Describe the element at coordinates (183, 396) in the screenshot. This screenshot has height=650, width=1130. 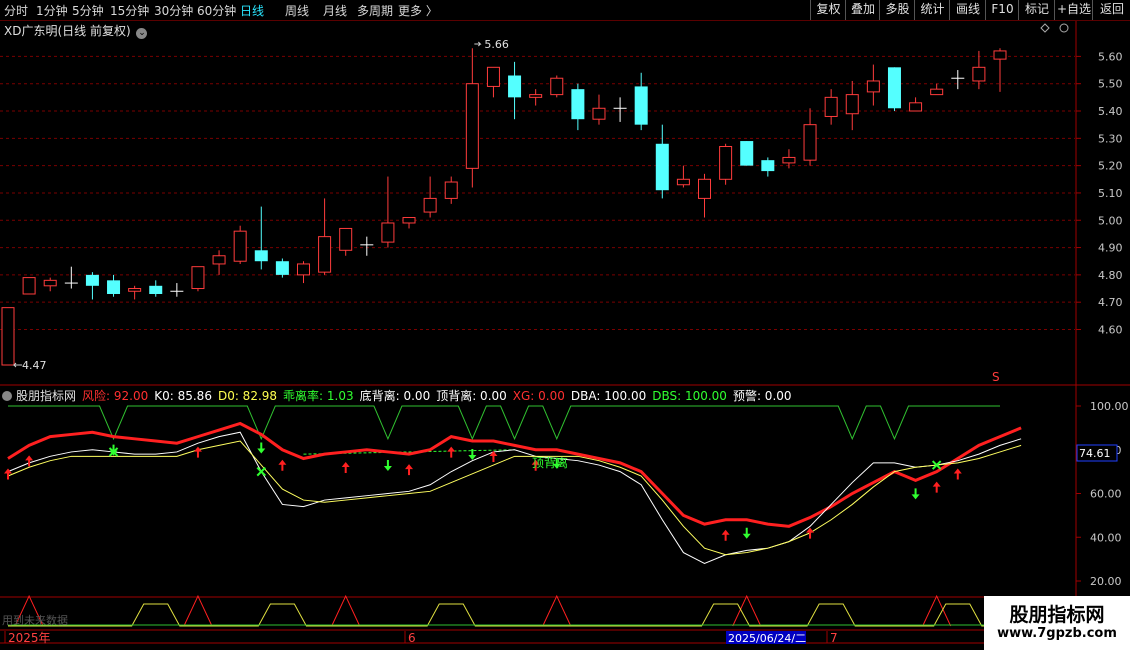
I see `indicator-readout-1: K0: 85.86` at that location.